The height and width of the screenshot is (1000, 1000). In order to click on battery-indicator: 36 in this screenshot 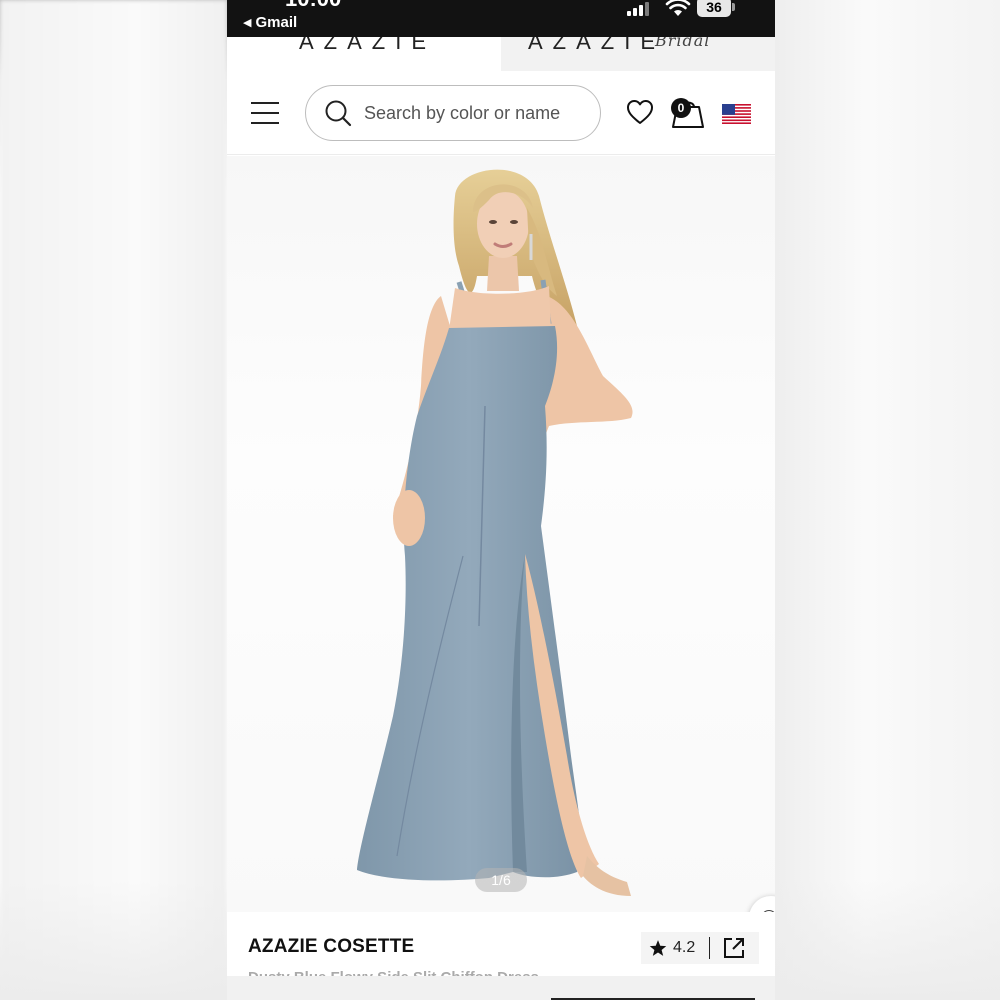, I will do `click(714, 8)`.